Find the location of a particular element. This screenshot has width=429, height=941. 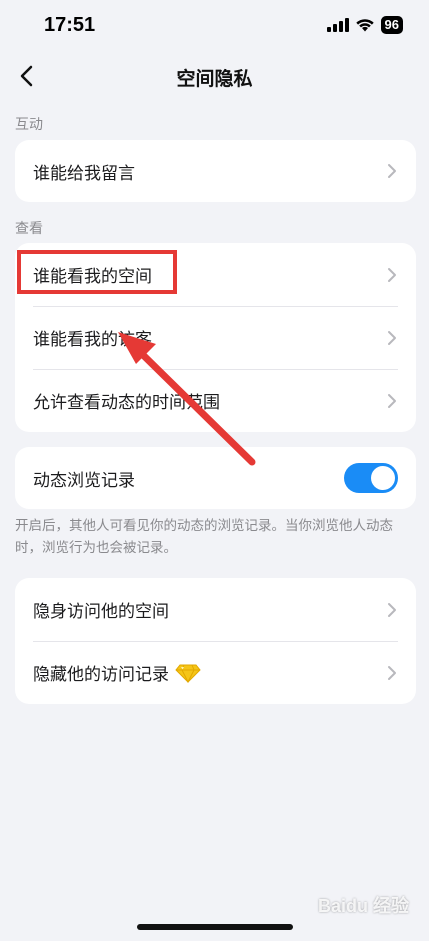

row-who-can-comment: 谁能给我留言 is located at coordinates (215, 171).